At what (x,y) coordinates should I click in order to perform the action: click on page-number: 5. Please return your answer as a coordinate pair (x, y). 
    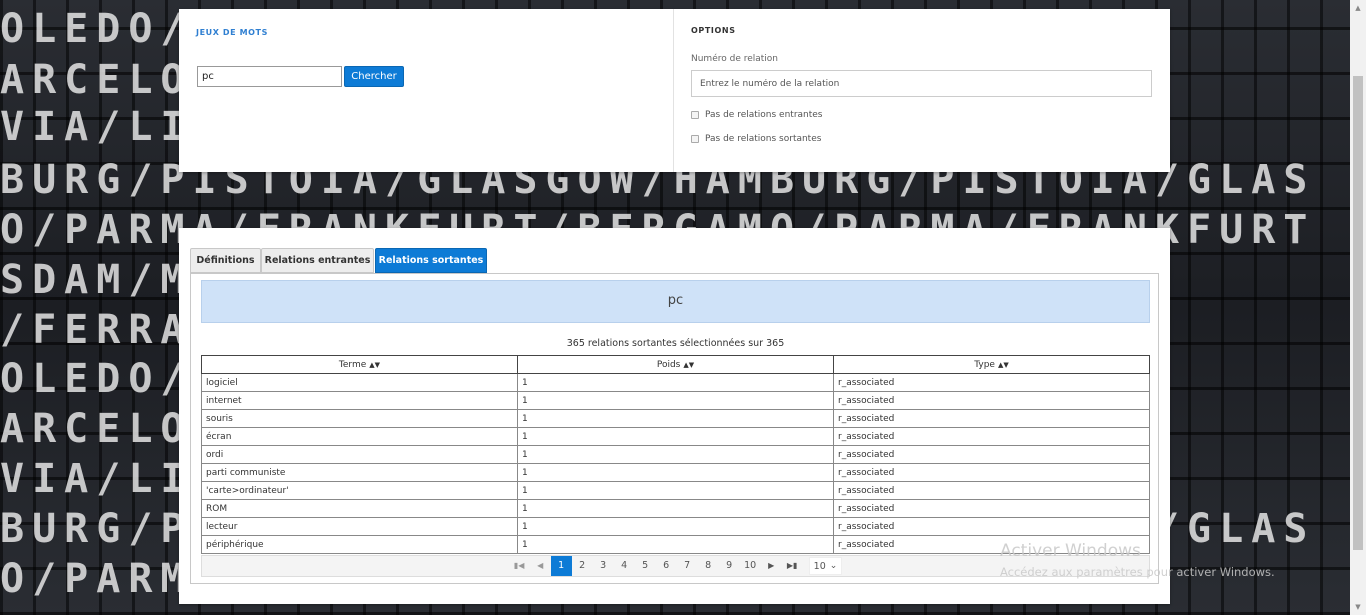
    Looking at the image, I should click on (645, 566).